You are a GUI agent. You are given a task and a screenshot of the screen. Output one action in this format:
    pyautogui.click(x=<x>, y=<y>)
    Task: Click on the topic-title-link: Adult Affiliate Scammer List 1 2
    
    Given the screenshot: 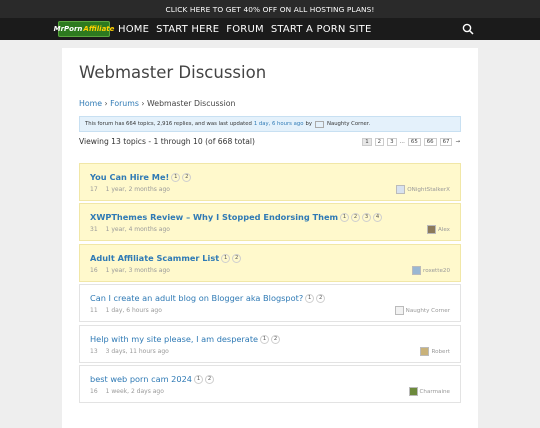 What is the action you would take?
    pyautogui.click(x=166, y=258)
    